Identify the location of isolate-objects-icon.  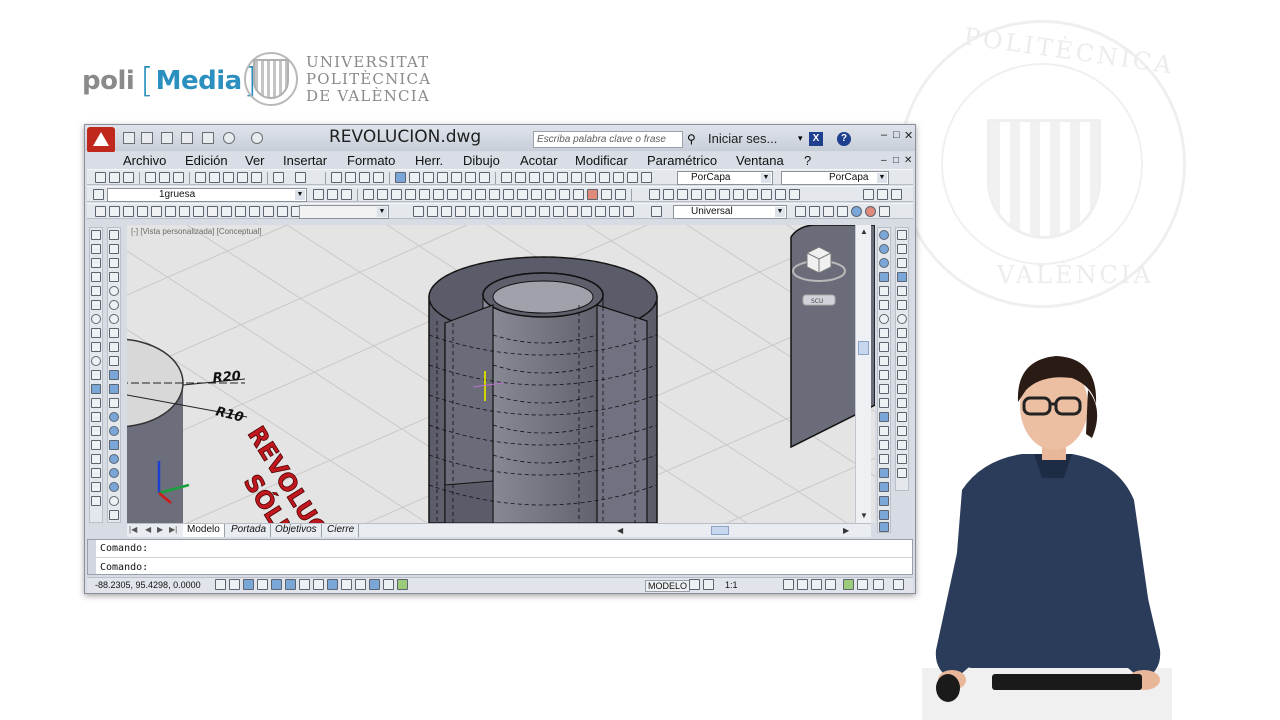
(862, 584).